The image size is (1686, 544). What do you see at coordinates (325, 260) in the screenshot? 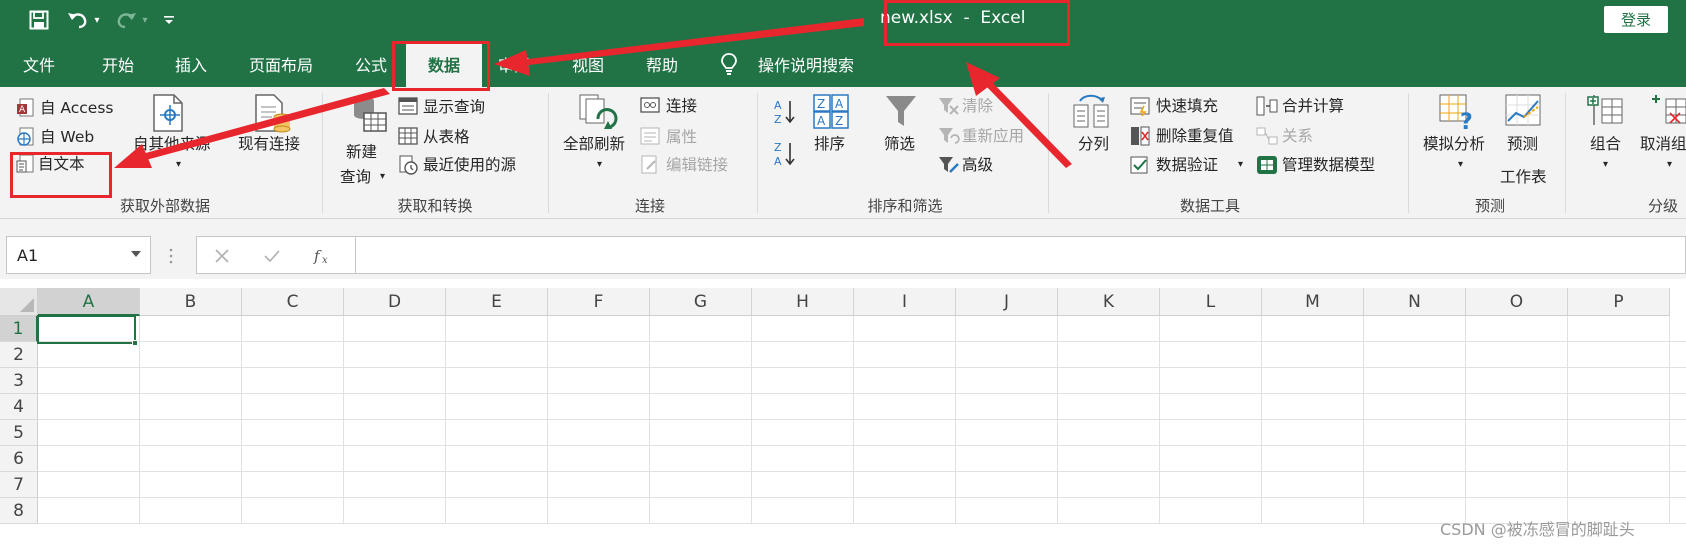
I see `svg-text: x` at bounding box center [325, 260].